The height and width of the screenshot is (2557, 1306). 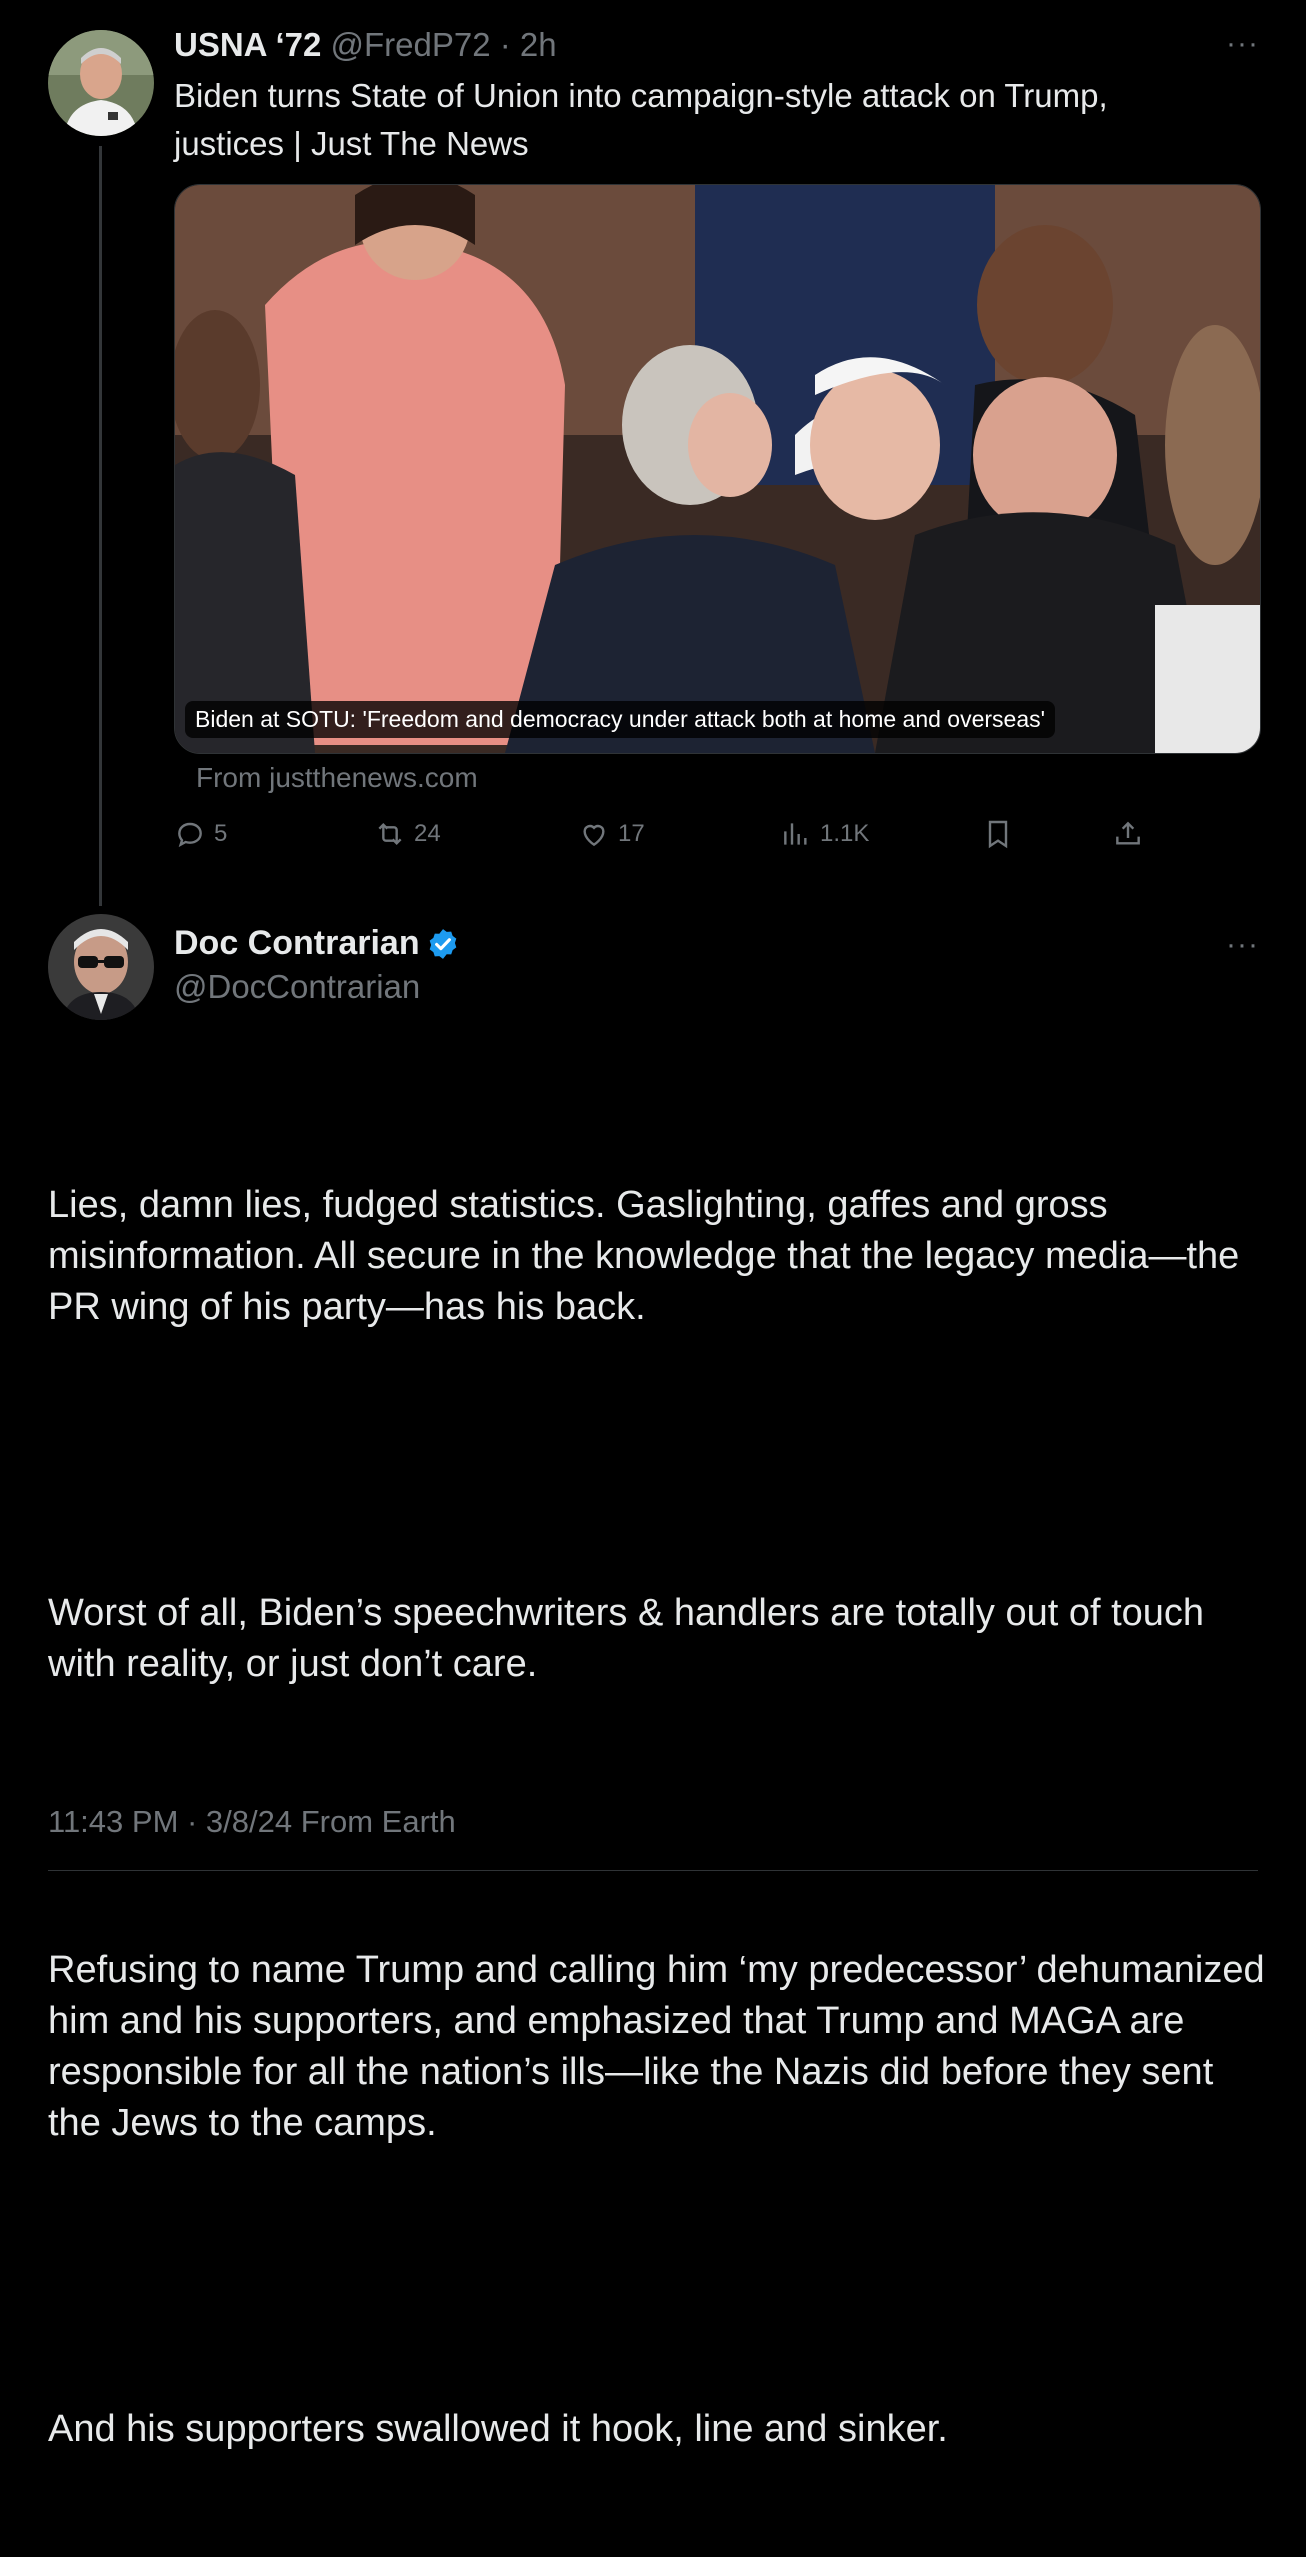 What do you see at coordinates (795, 834) in the screenshot?
I see `views-icon` at bounding box center [795, 834].